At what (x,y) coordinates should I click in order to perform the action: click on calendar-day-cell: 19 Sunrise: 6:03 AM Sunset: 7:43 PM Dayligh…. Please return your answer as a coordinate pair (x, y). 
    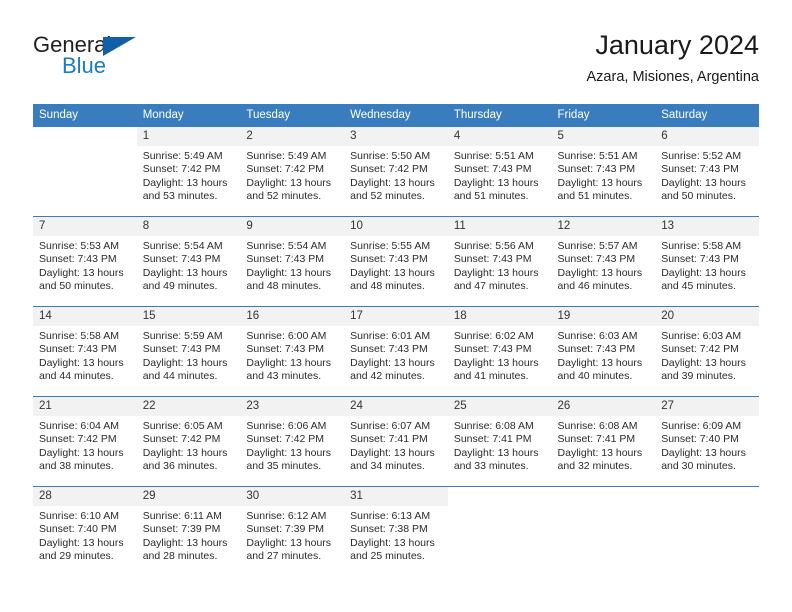
    Looking at the image, I should click on (603, 351).